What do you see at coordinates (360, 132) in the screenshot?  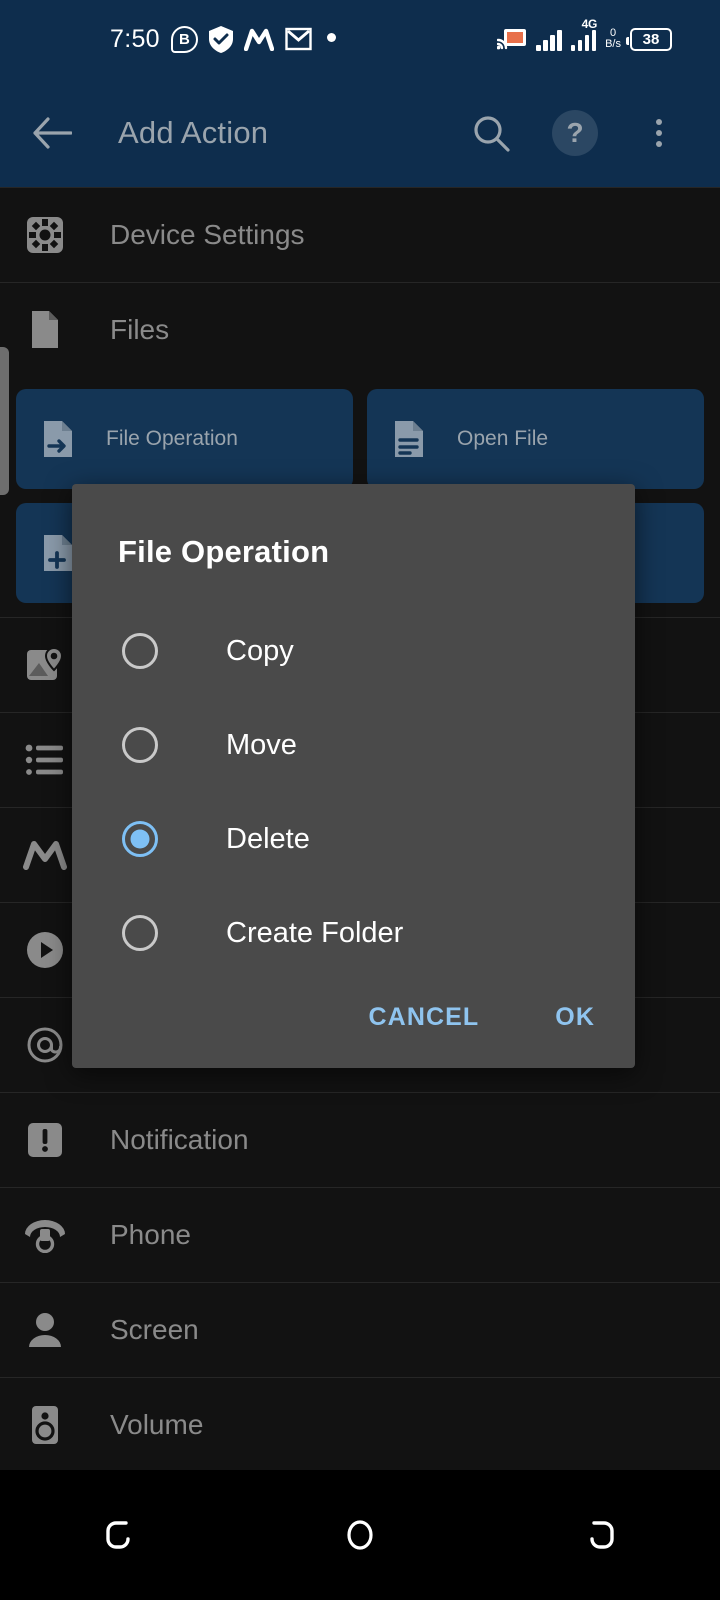 I see `app-bar: Add Action ?` at bounding box center [360, 132].